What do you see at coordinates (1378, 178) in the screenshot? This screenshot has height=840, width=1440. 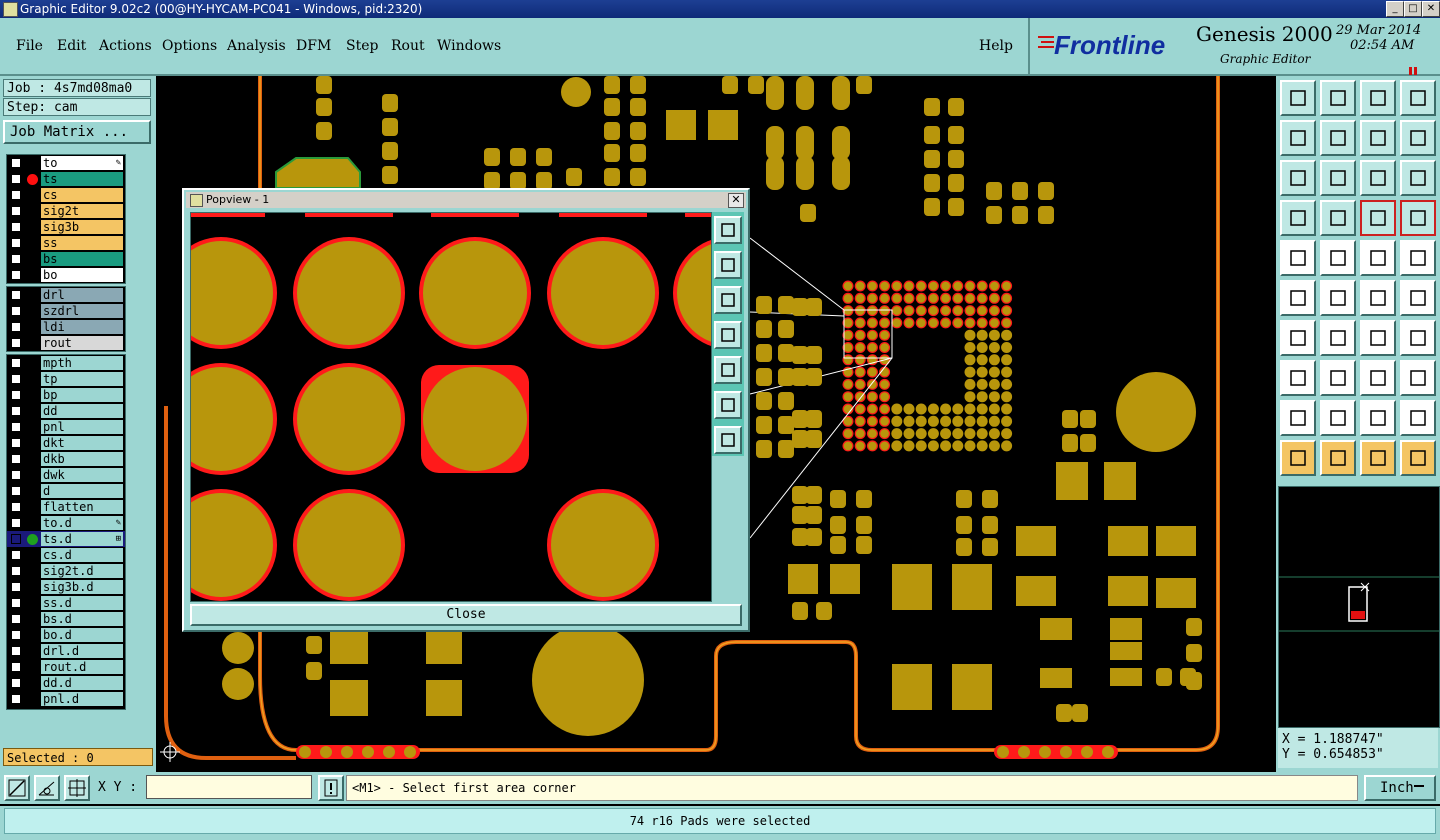 I see `zoom-ratio-icon` at bounding box center [1378, 178].